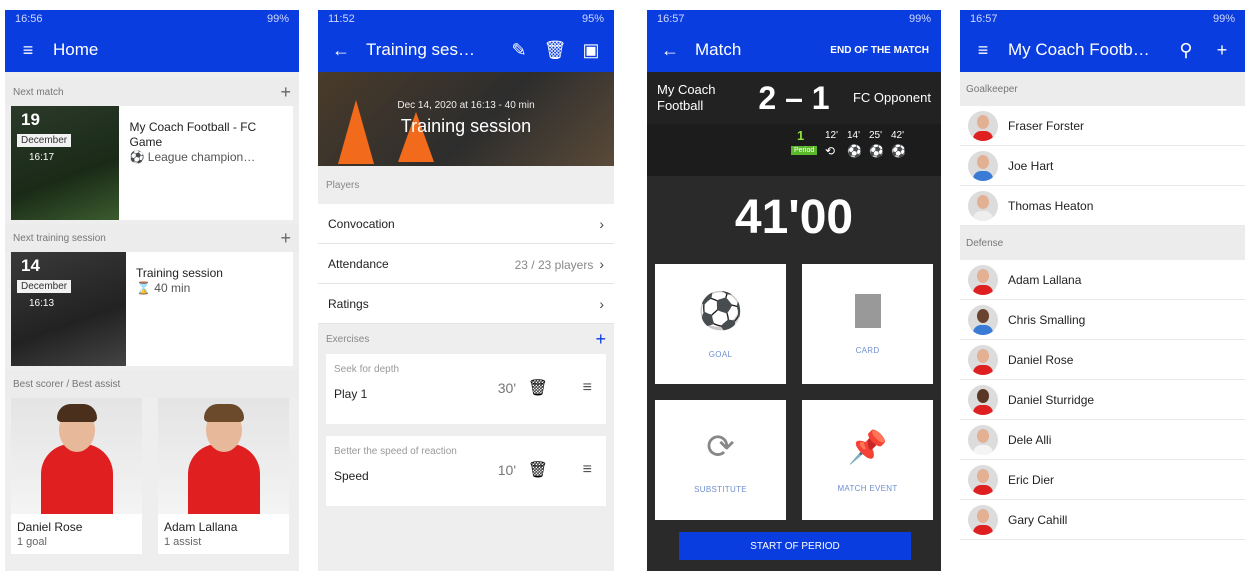 This screenshot has height=571, width=1245. Describe the element at coordinates (794, 392) in the screenshot. I see `action-tiles: ⚽ GOAL CARD ⟳ SUBSTITUTE 📌 MATCH EVENT` at that location.